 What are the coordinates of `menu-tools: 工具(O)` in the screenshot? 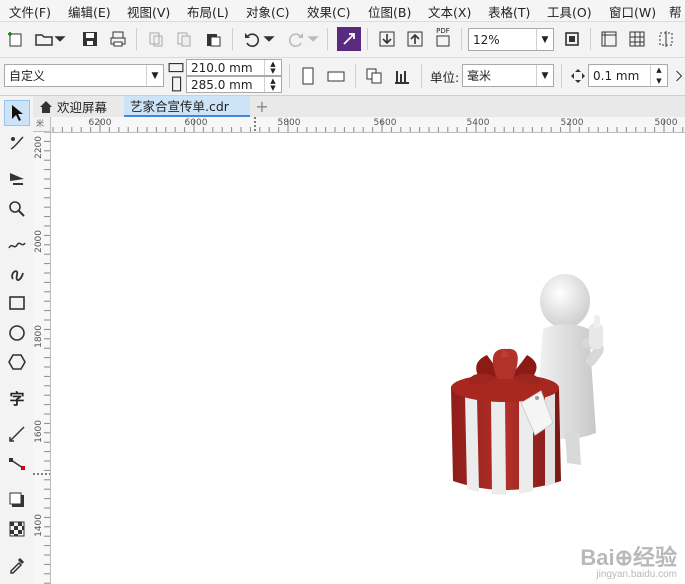 It's located at (569, 11).